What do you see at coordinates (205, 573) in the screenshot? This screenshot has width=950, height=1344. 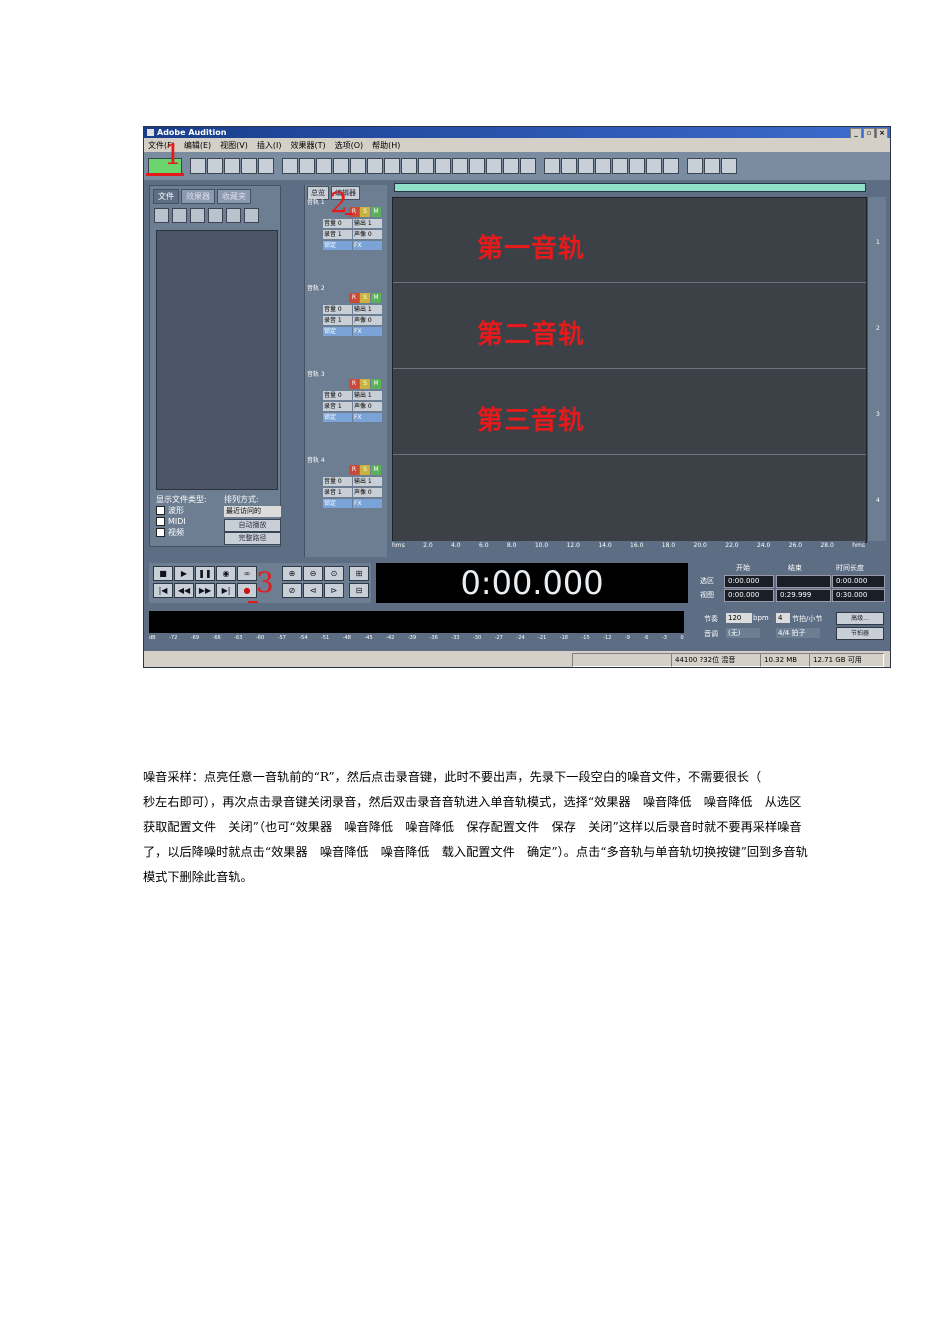 I see `pause-button: ❚❚` at bounding box center [205, 573].